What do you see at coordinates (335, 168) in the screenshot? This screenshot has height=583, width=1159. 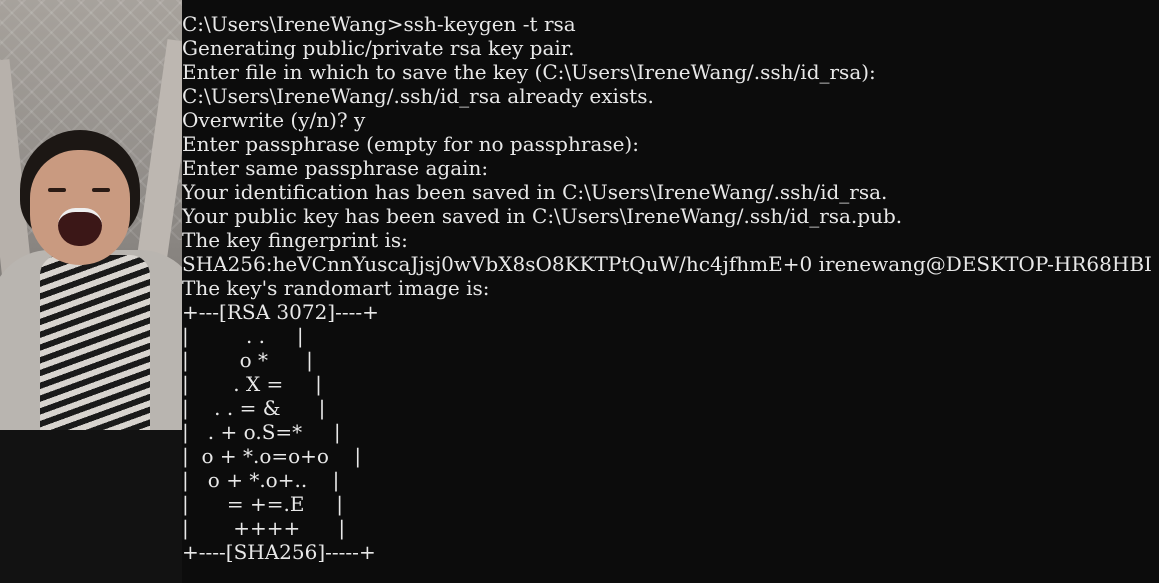 I see `output-line: Enter same passphrase again:` at bounding box center [335, 168].